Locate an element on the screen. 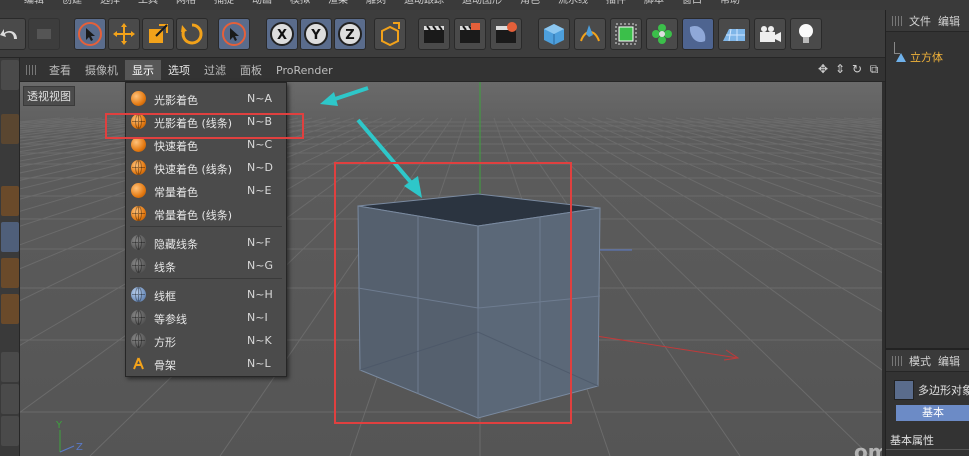  tab-mode: 模式 is located at coordinates (920, 361).